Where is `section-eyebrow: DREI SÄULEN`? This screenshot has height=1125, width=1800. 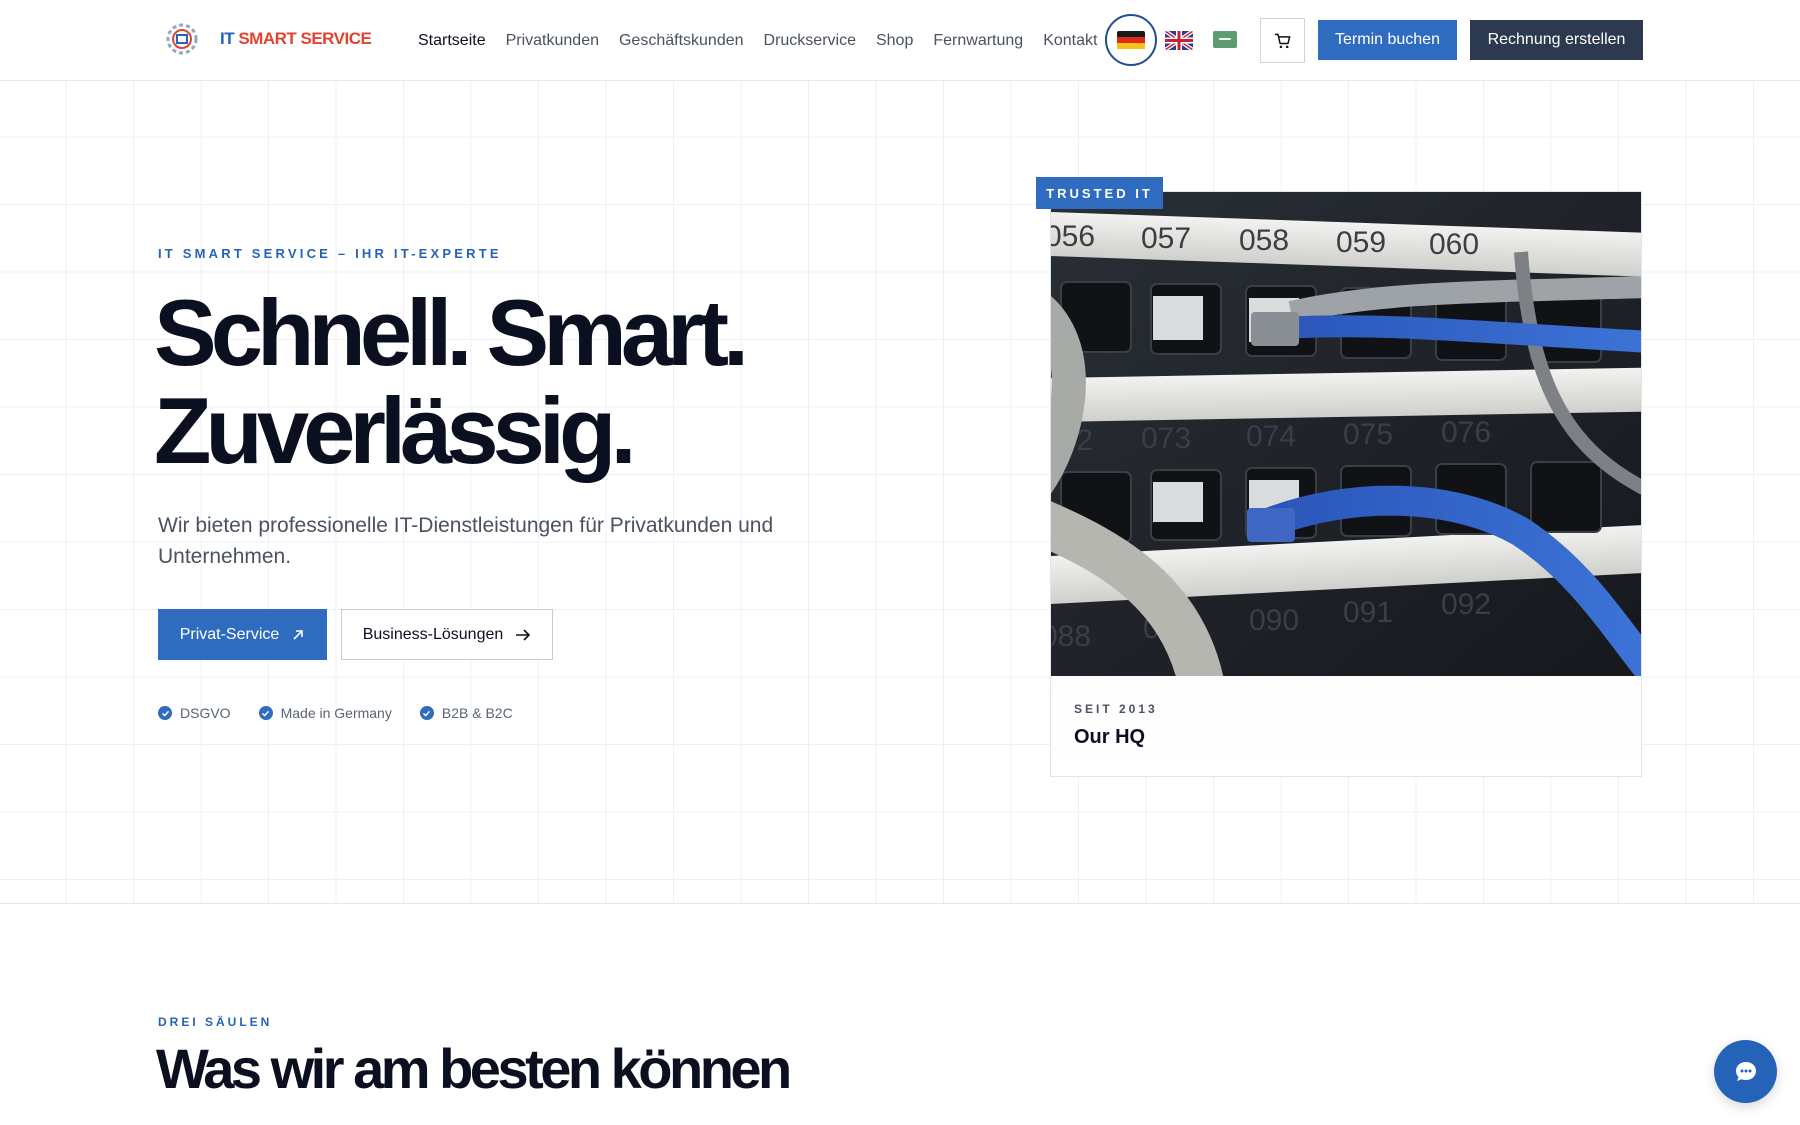
section-eyebrow: DREI SÄULEN is located at coordinates (215, 1022).